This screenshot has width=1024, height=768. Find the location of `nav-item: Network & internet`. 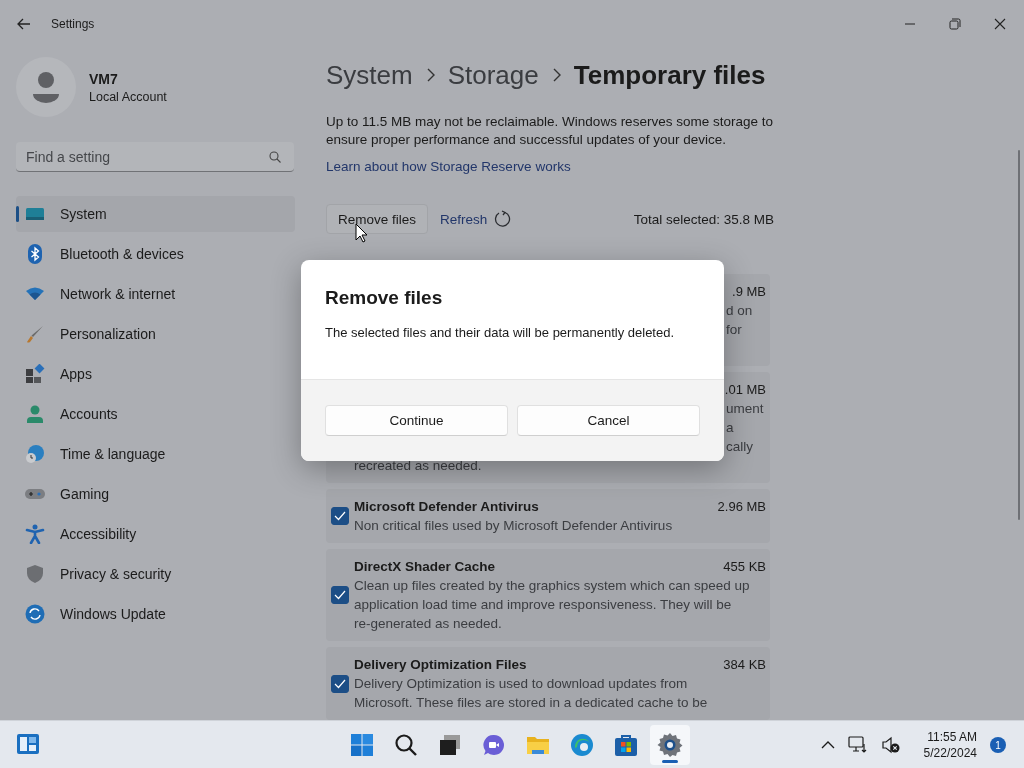

nav-item: Network & internet is located at coordinates (155, 294).